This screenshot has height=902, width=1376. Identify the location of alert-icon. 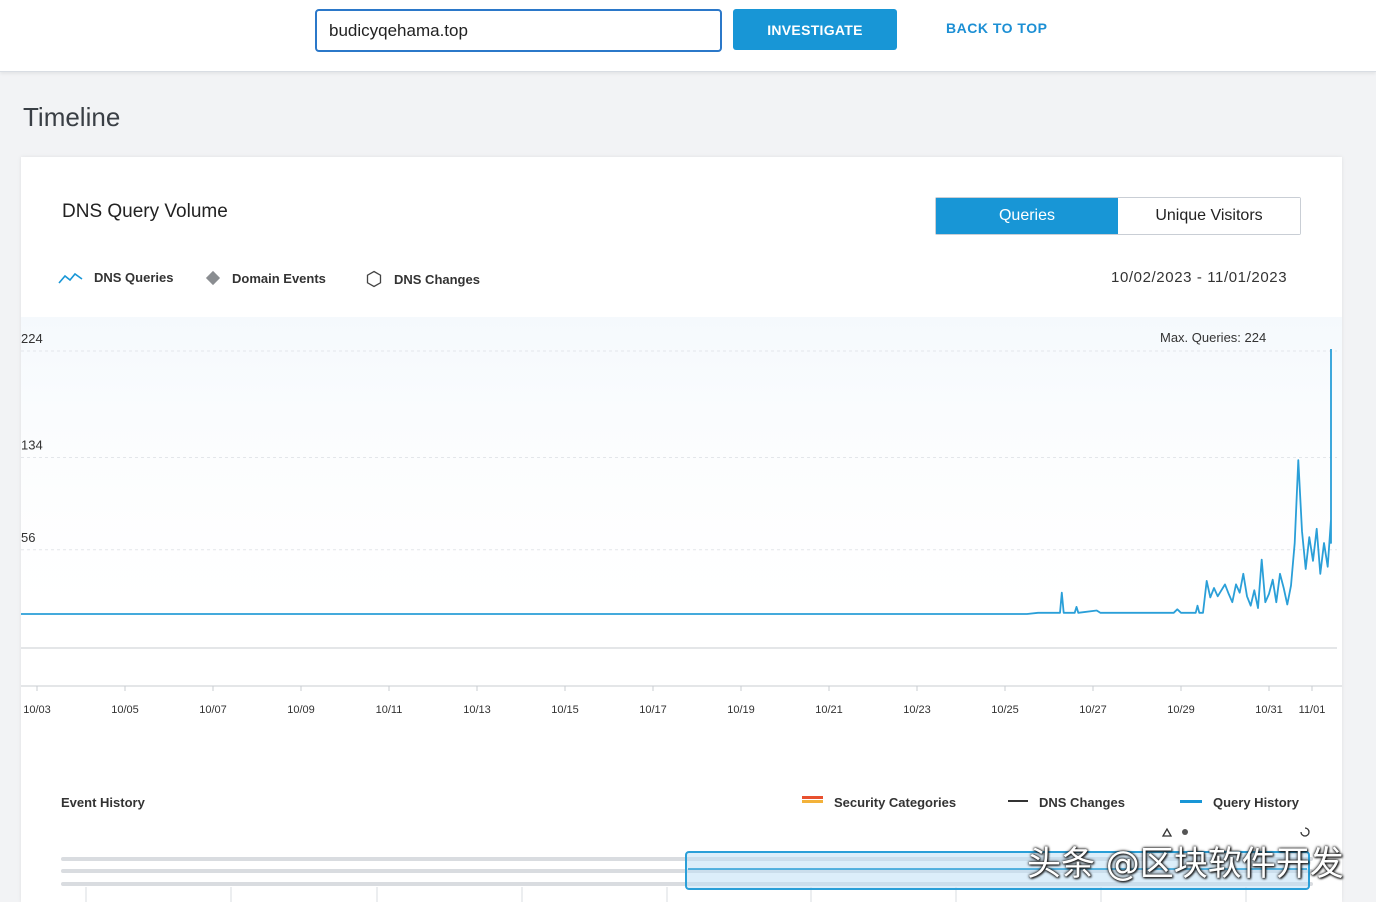
(1167, 832).